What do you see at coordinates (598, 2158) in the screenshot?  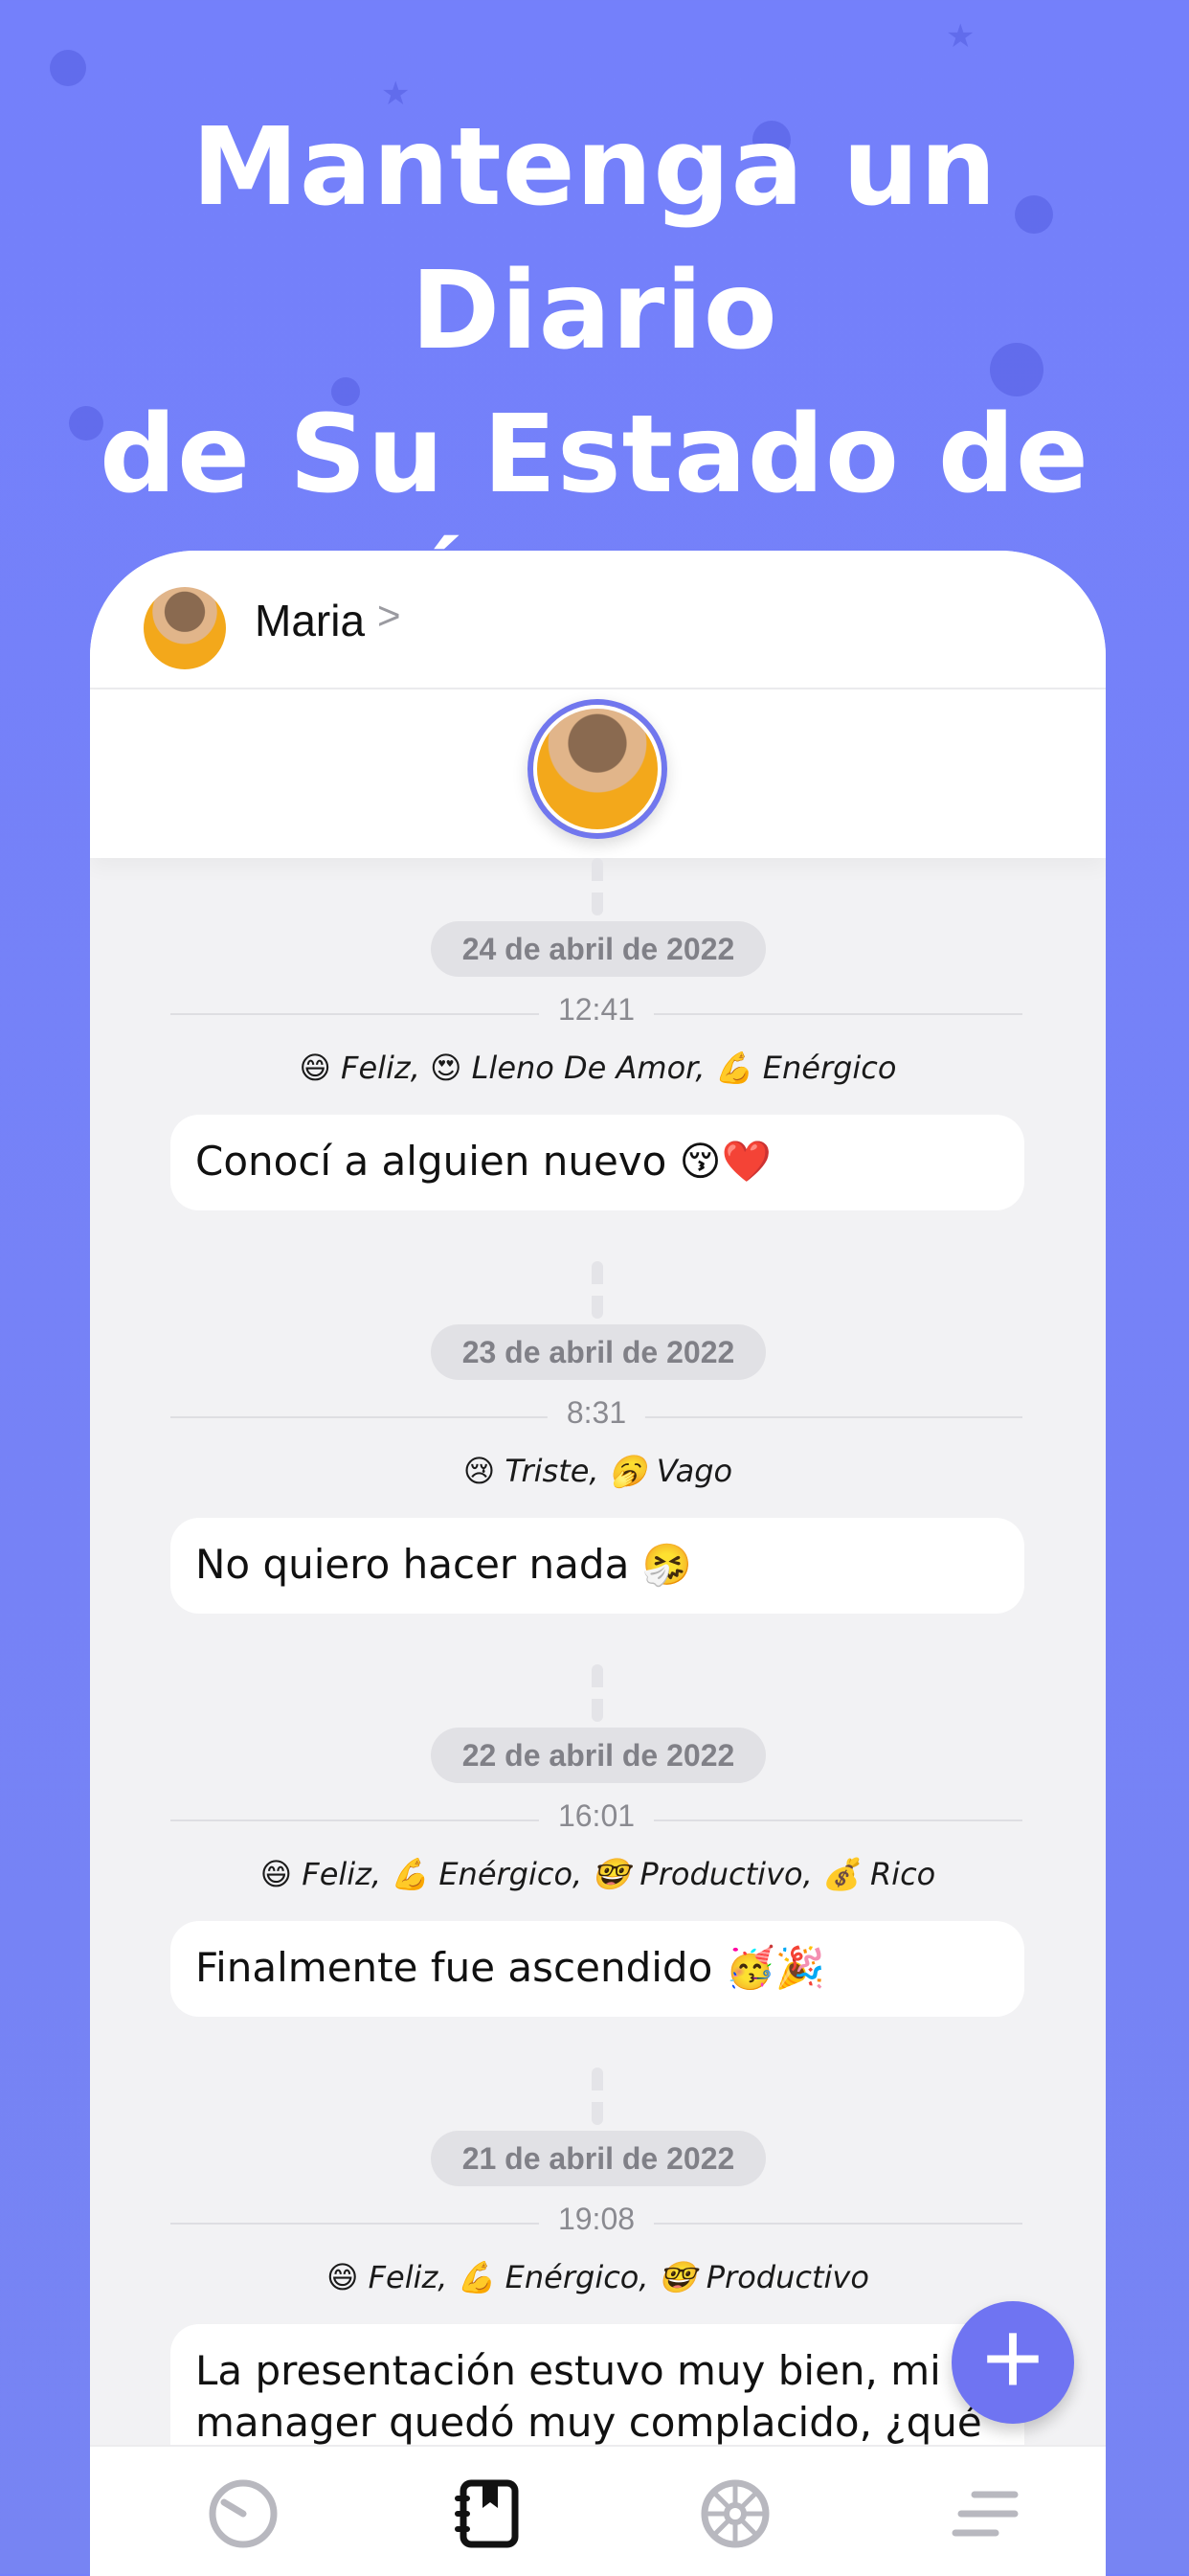 I see `entry-date: 21 de abril de 2022` at bounding box center [598, 2158].